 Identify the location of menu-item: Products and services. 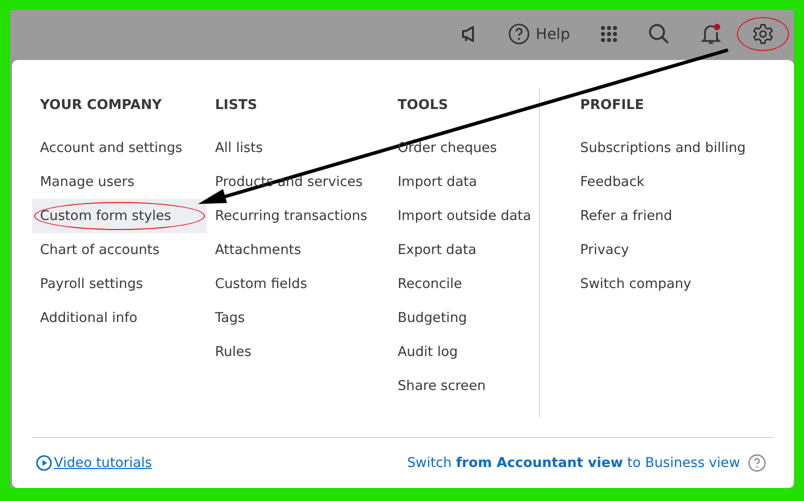
(298, 182).